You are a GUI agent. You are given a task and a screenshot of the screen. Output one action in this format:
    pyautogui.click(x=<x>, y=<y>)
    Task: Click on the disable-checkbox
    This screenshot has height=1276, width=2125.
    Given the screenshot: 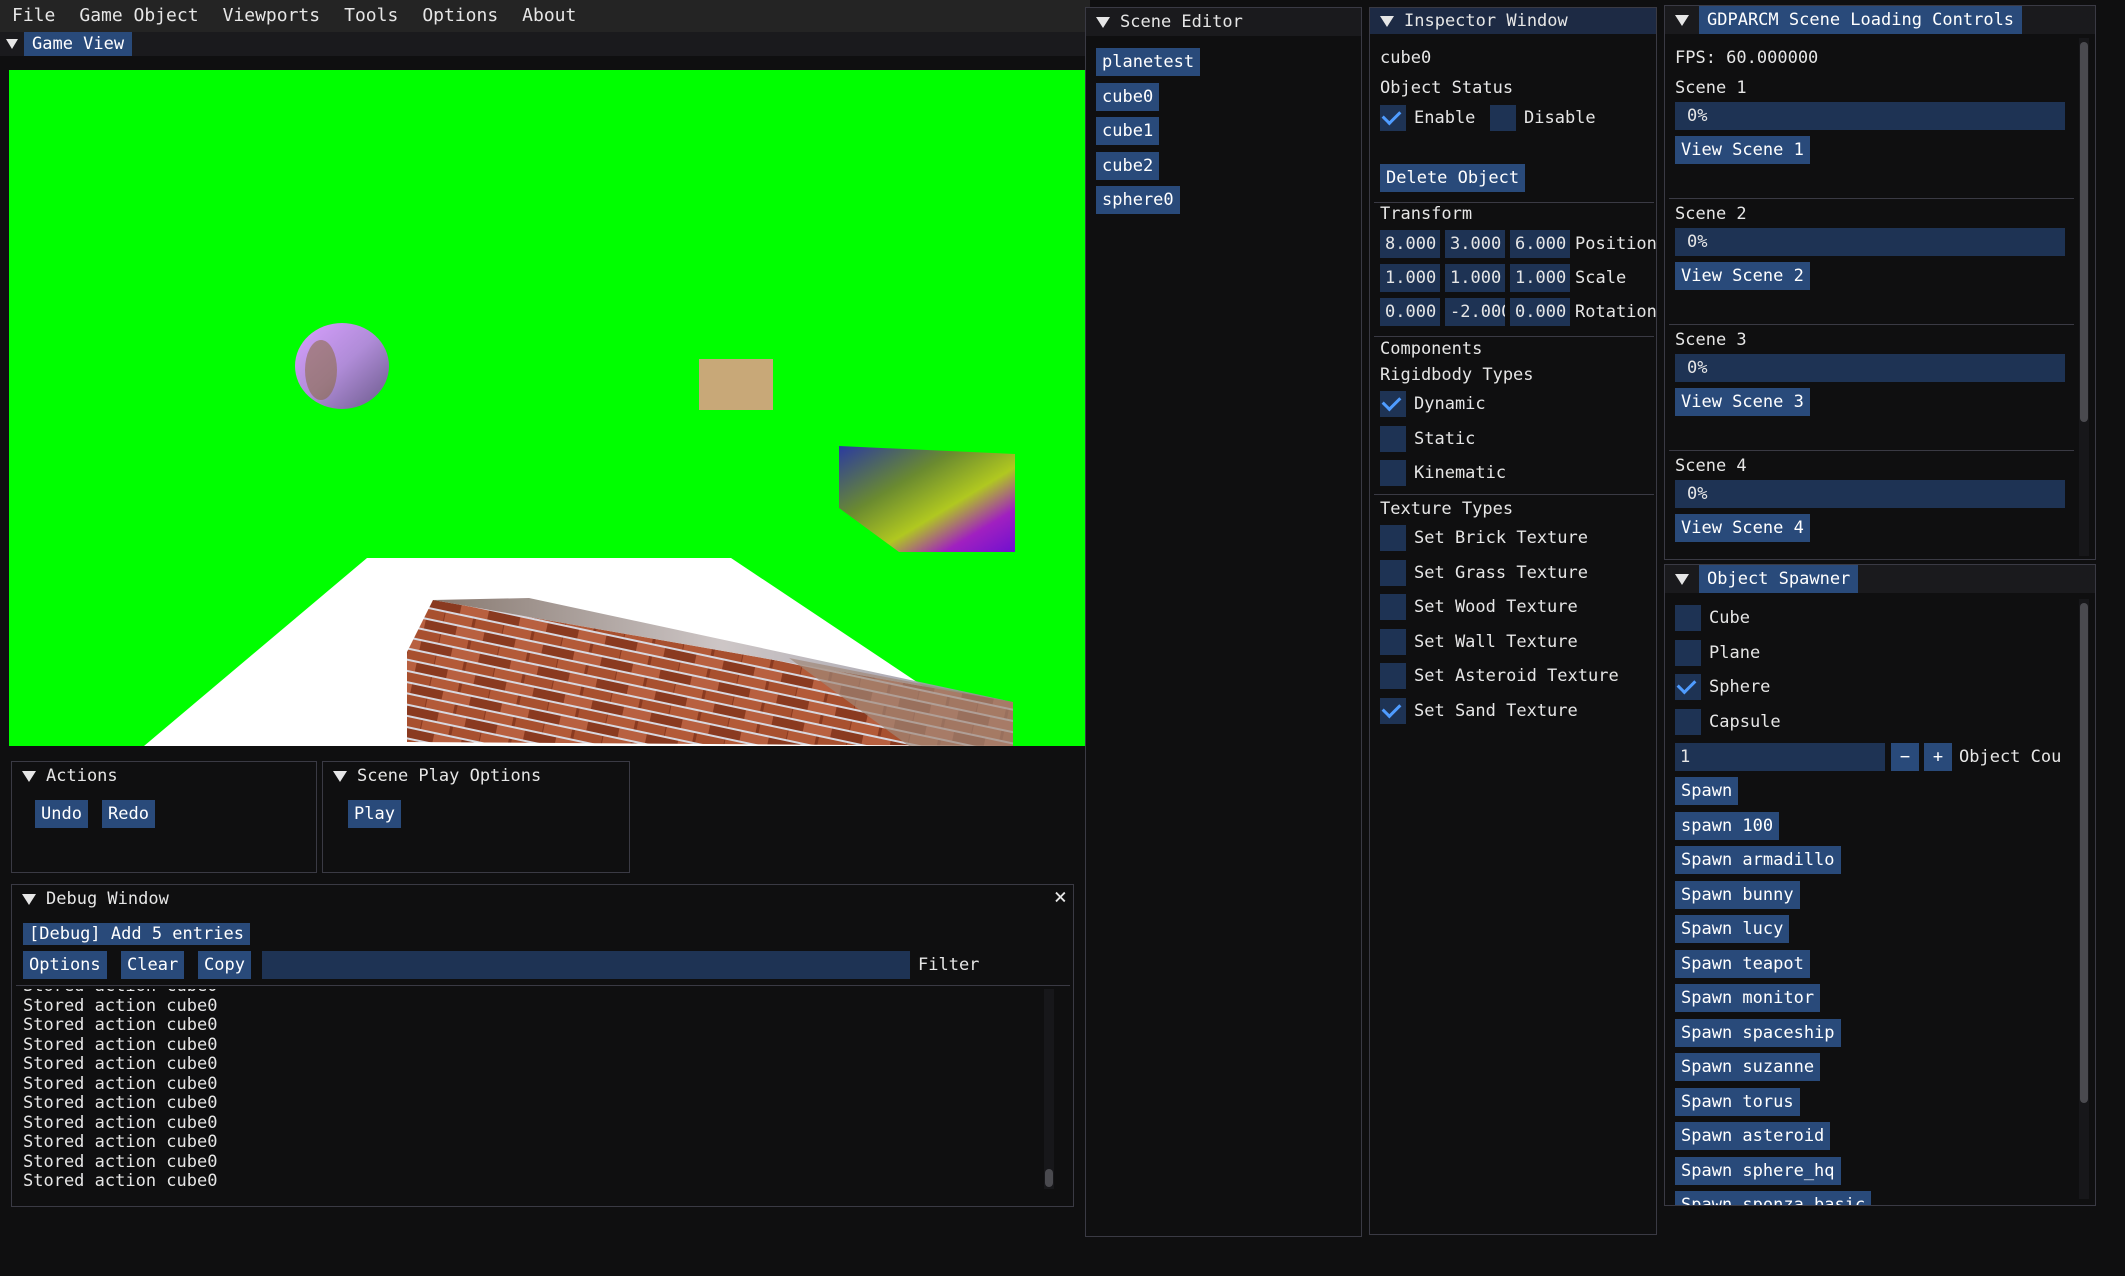 What is the action you would take?
    pyautogui.click(x=1503, y=118)
    